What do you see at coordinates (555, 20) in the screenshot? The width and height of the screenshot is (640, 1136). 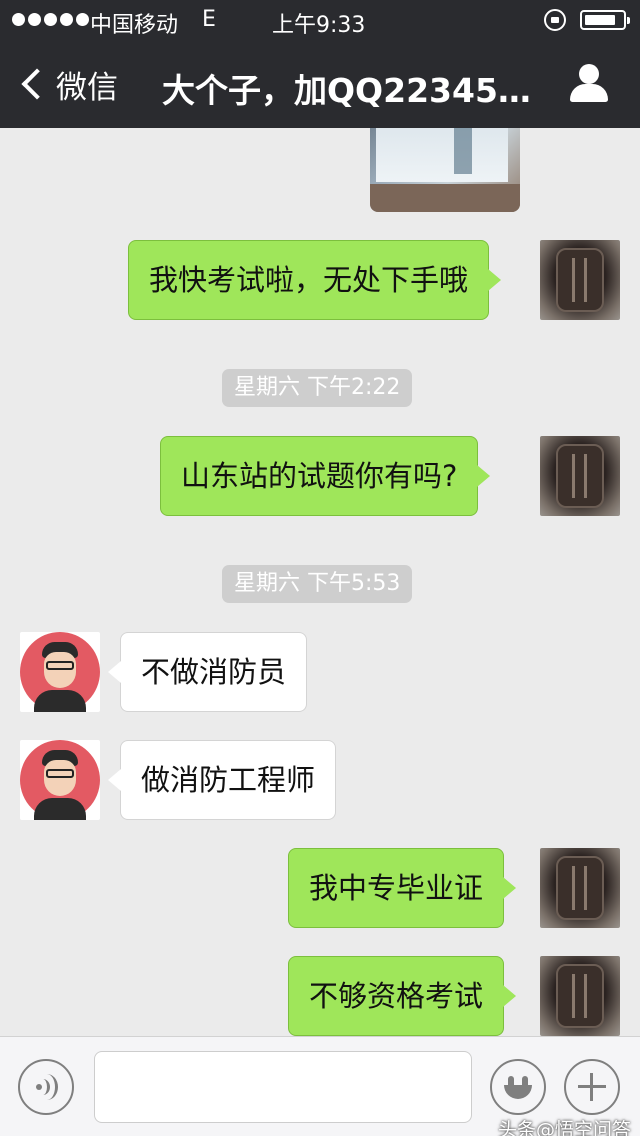 I see `lock-icon` at bounding box center [555, 20].